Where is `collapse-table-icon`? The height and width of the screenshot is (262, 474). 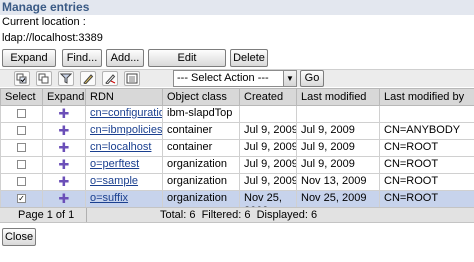 collapse-table-icon is located at coordinates (132, 78).